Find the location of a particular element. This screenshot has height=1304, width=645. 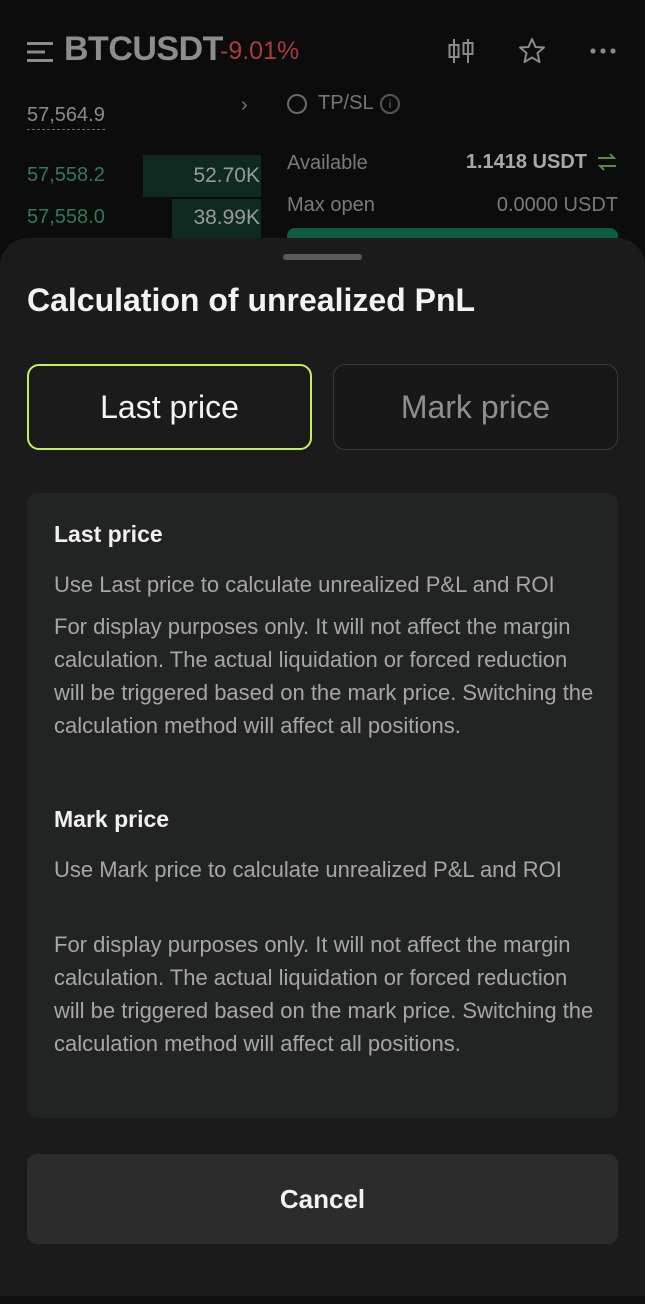

reference-price: 57,564.9 is located at coordinates (66, 117).